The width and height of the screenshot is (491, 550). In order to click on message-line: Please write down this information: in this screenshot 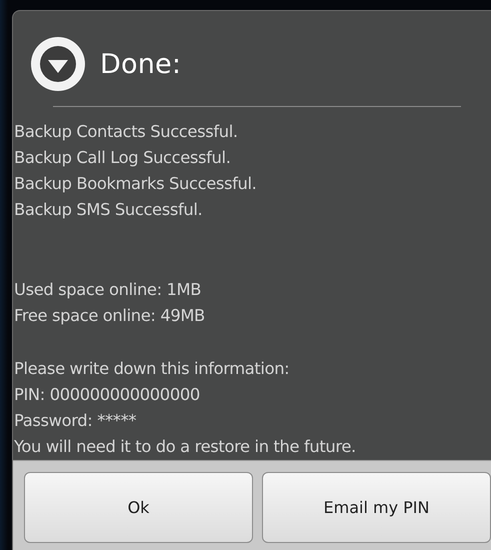, I will do `click(152, 369)`.